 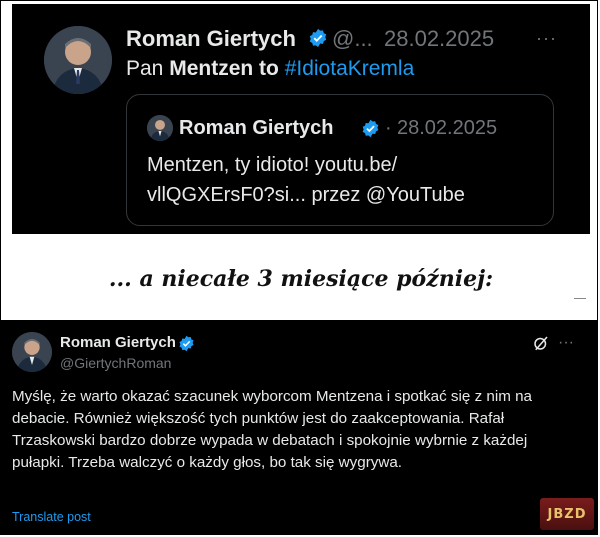 What do you see at coordinates (115, 363) in the screenshot?
I see `author-handle: @GiertychRoman` at bounding box center [115, 363].